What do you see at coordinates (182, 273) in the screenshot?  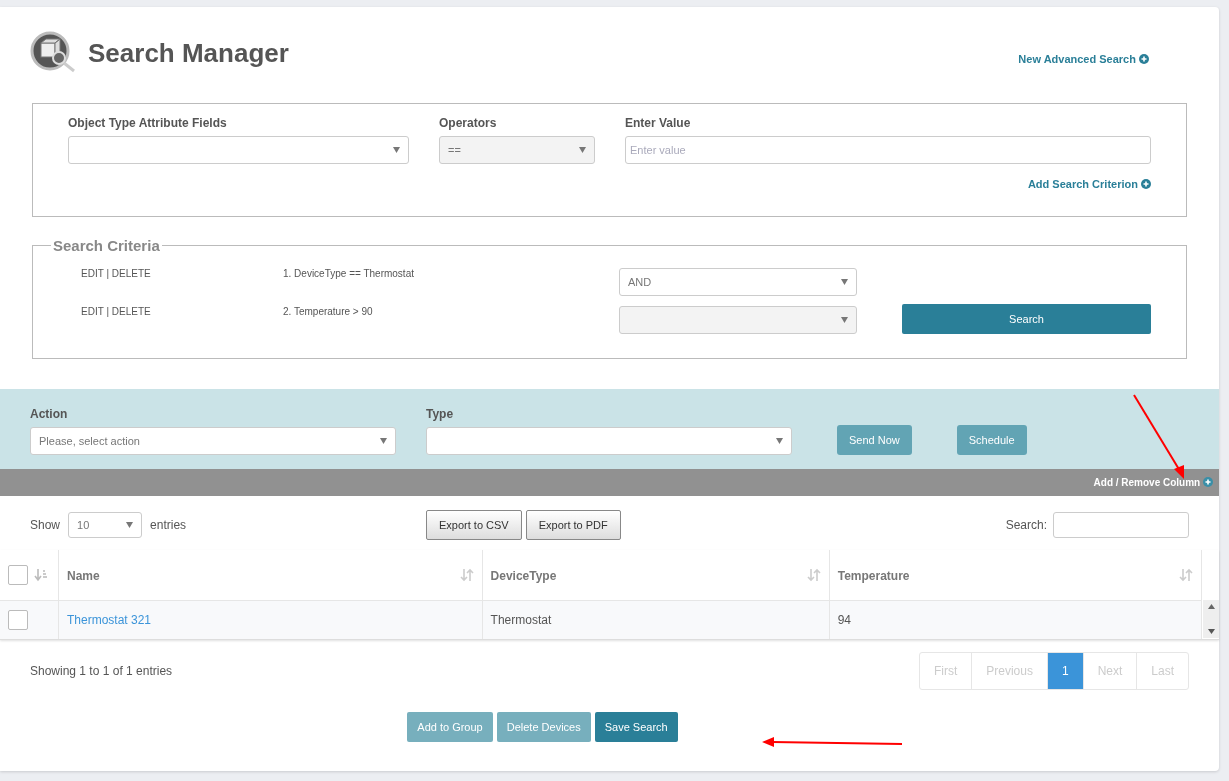 I see `edit-delete-links: EDIT | DELETE` at bounding box center [182, 273].